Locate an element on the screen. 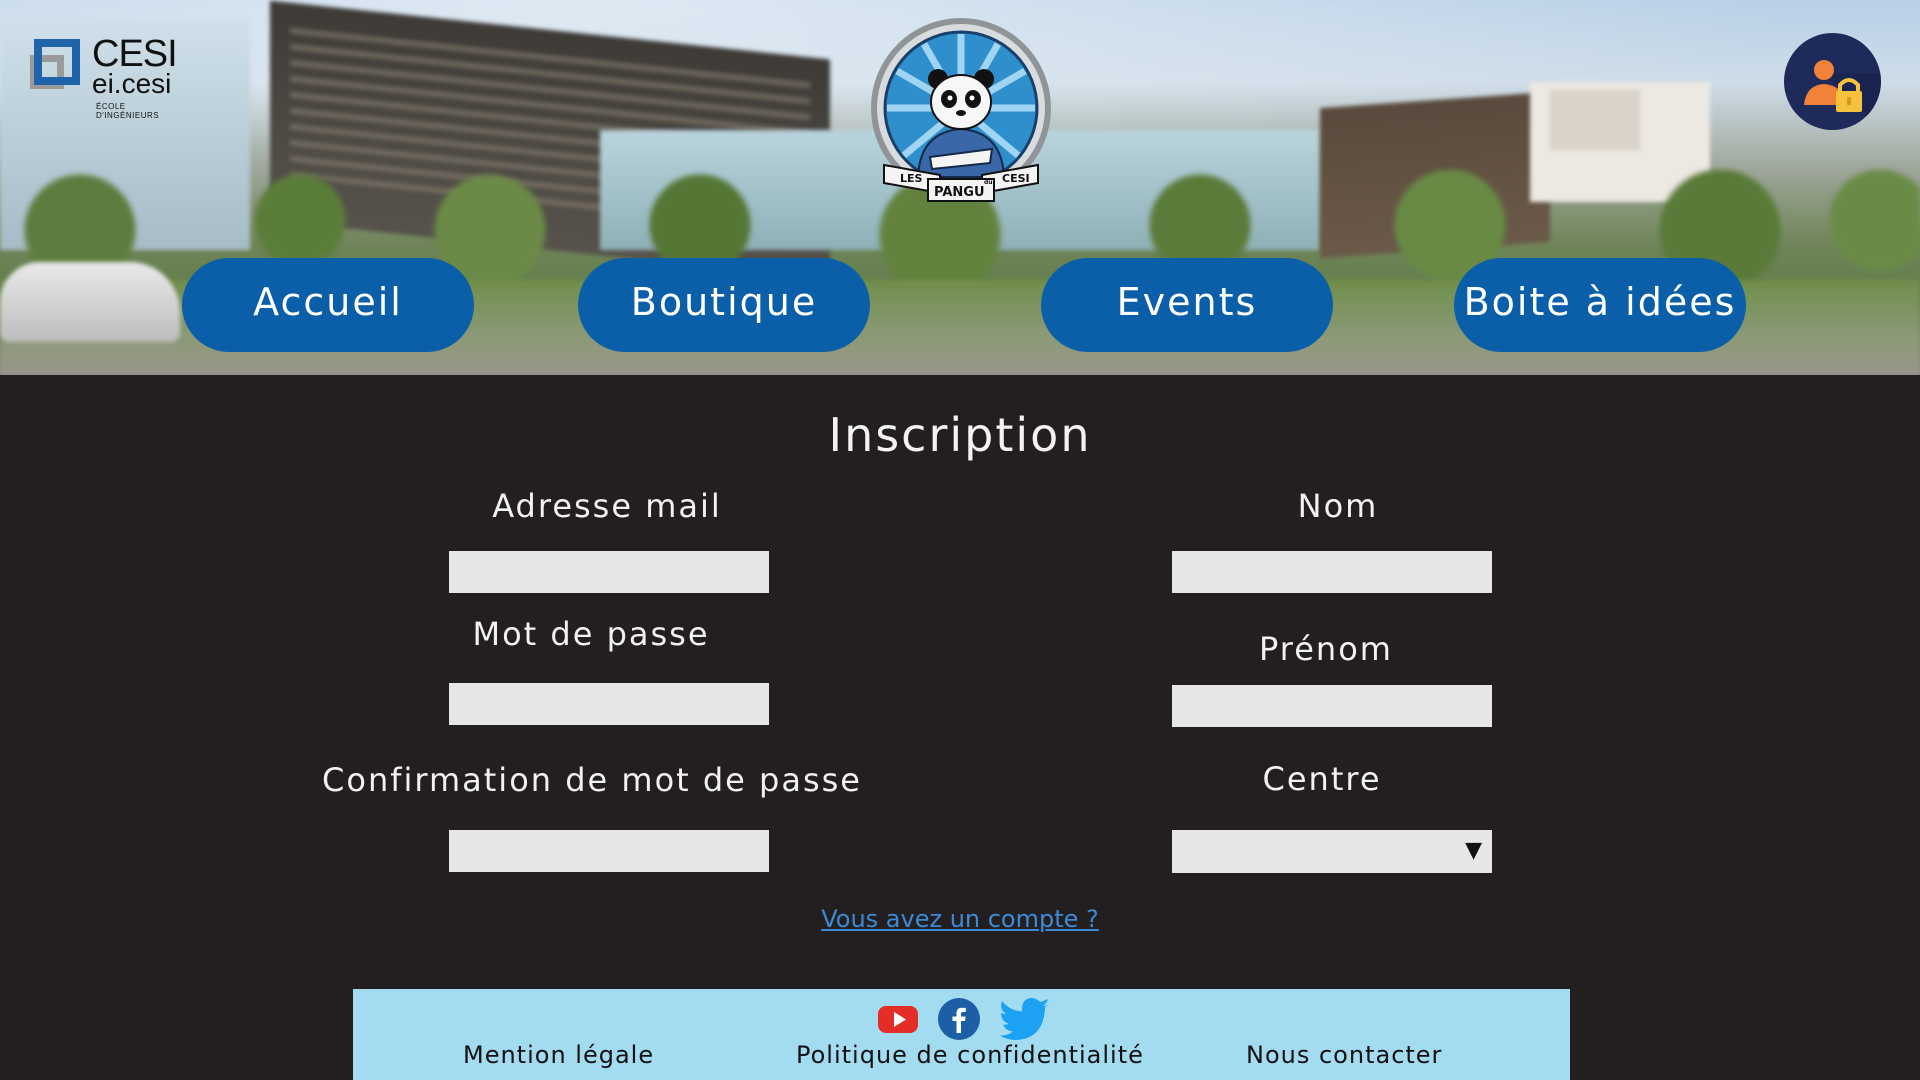 This screenshot has width=1920, height=1080. privacy-policy-link: Politique de confidentialité is located at coordinates (970, 1055).